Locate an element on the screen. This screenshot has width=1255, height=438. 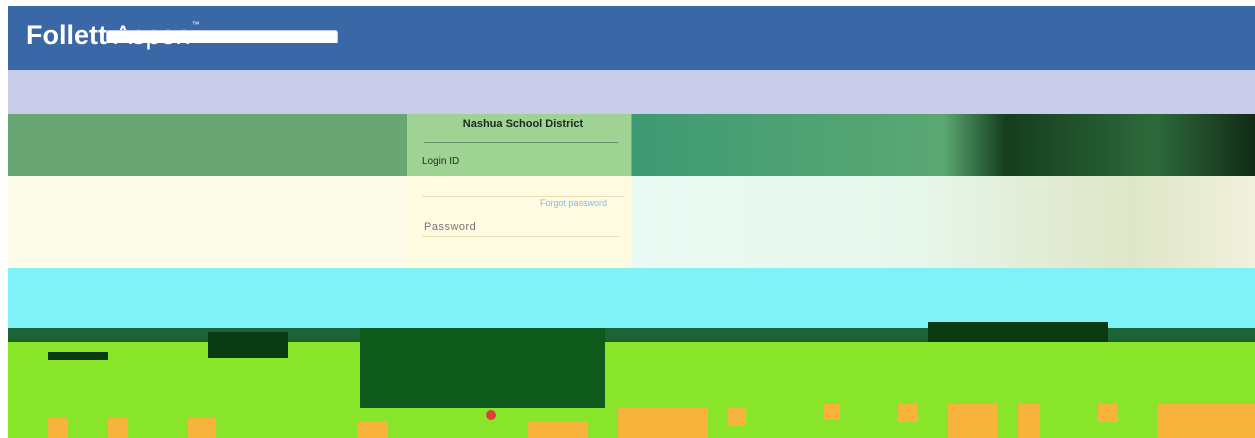
log-on-button is located at coordinates (485, 350).